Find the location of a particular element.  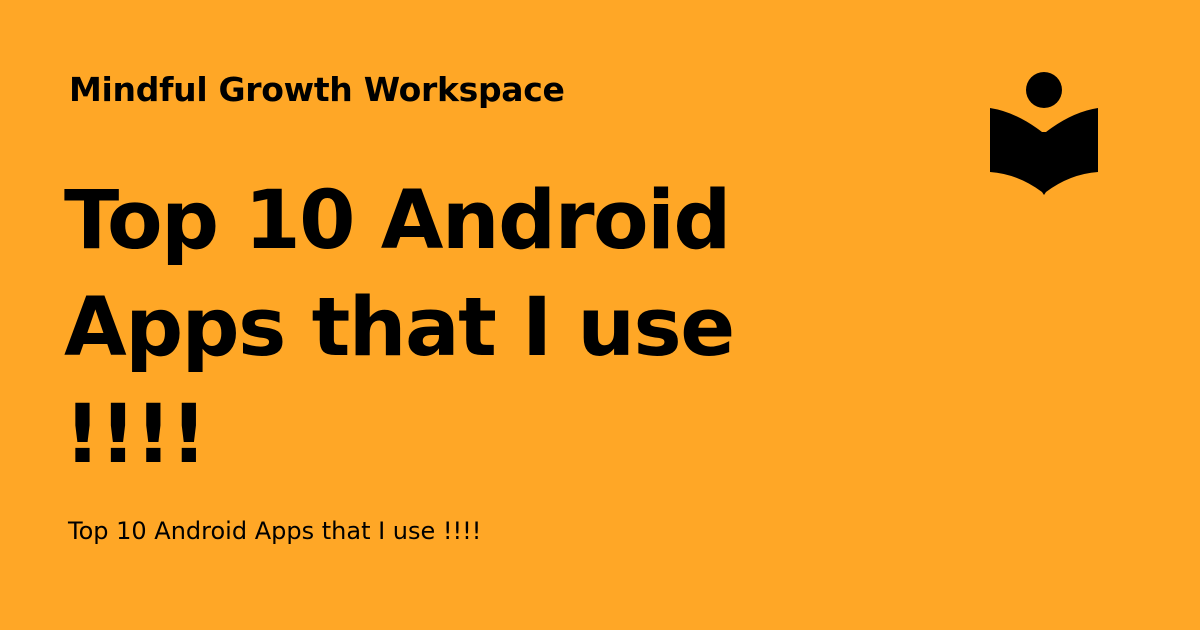

reader-book-icon is located at coordinates (1044, 133).